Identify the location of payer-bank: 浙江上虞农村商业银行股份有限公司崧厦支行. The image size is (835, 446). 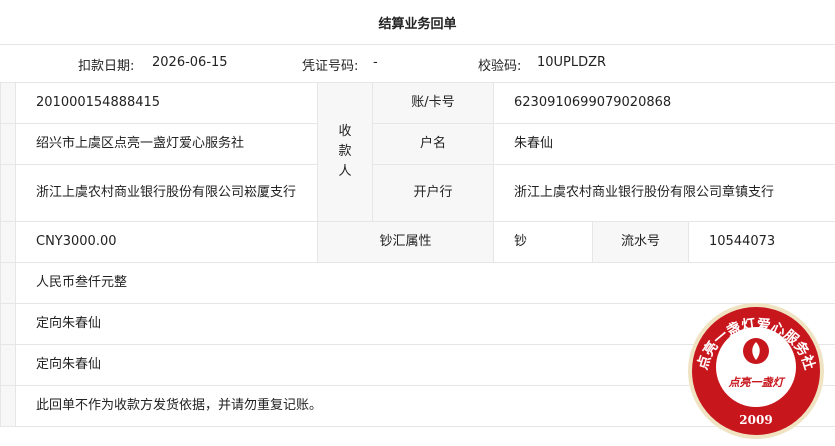
(166, 193).